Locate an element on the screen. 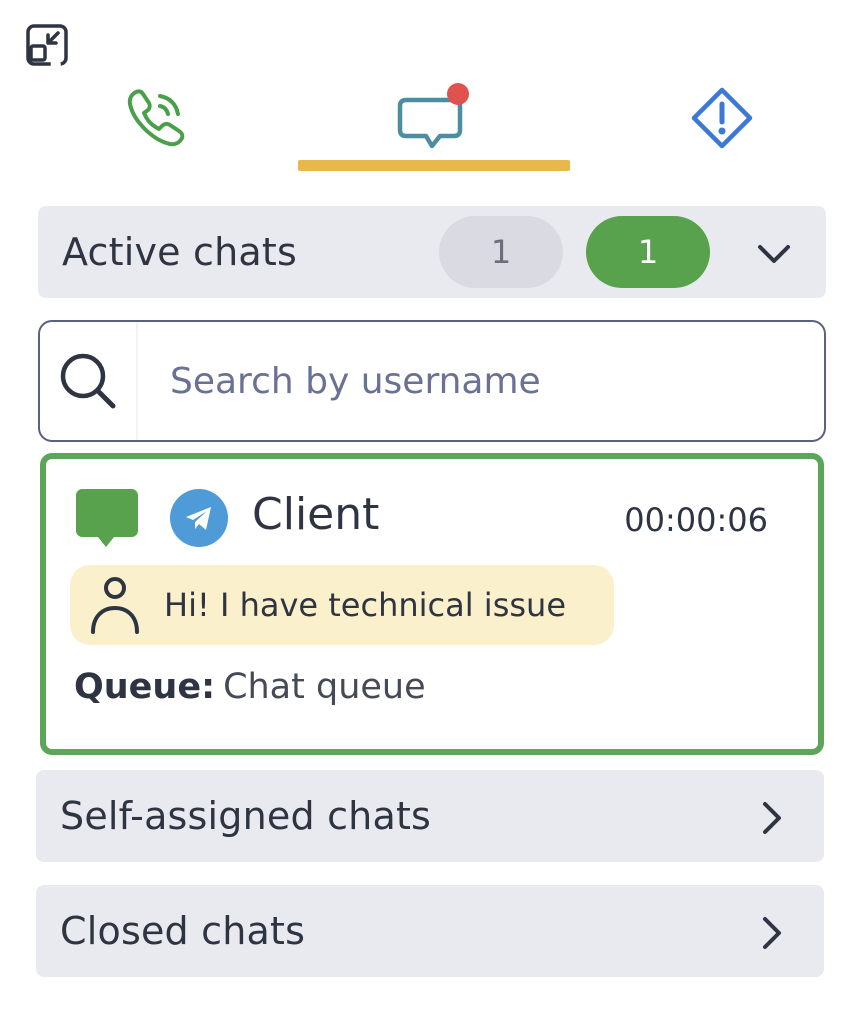 The height and width of the screenshot is (1016, 864). queue-label: Queue: is located at coordinates (145, 687).